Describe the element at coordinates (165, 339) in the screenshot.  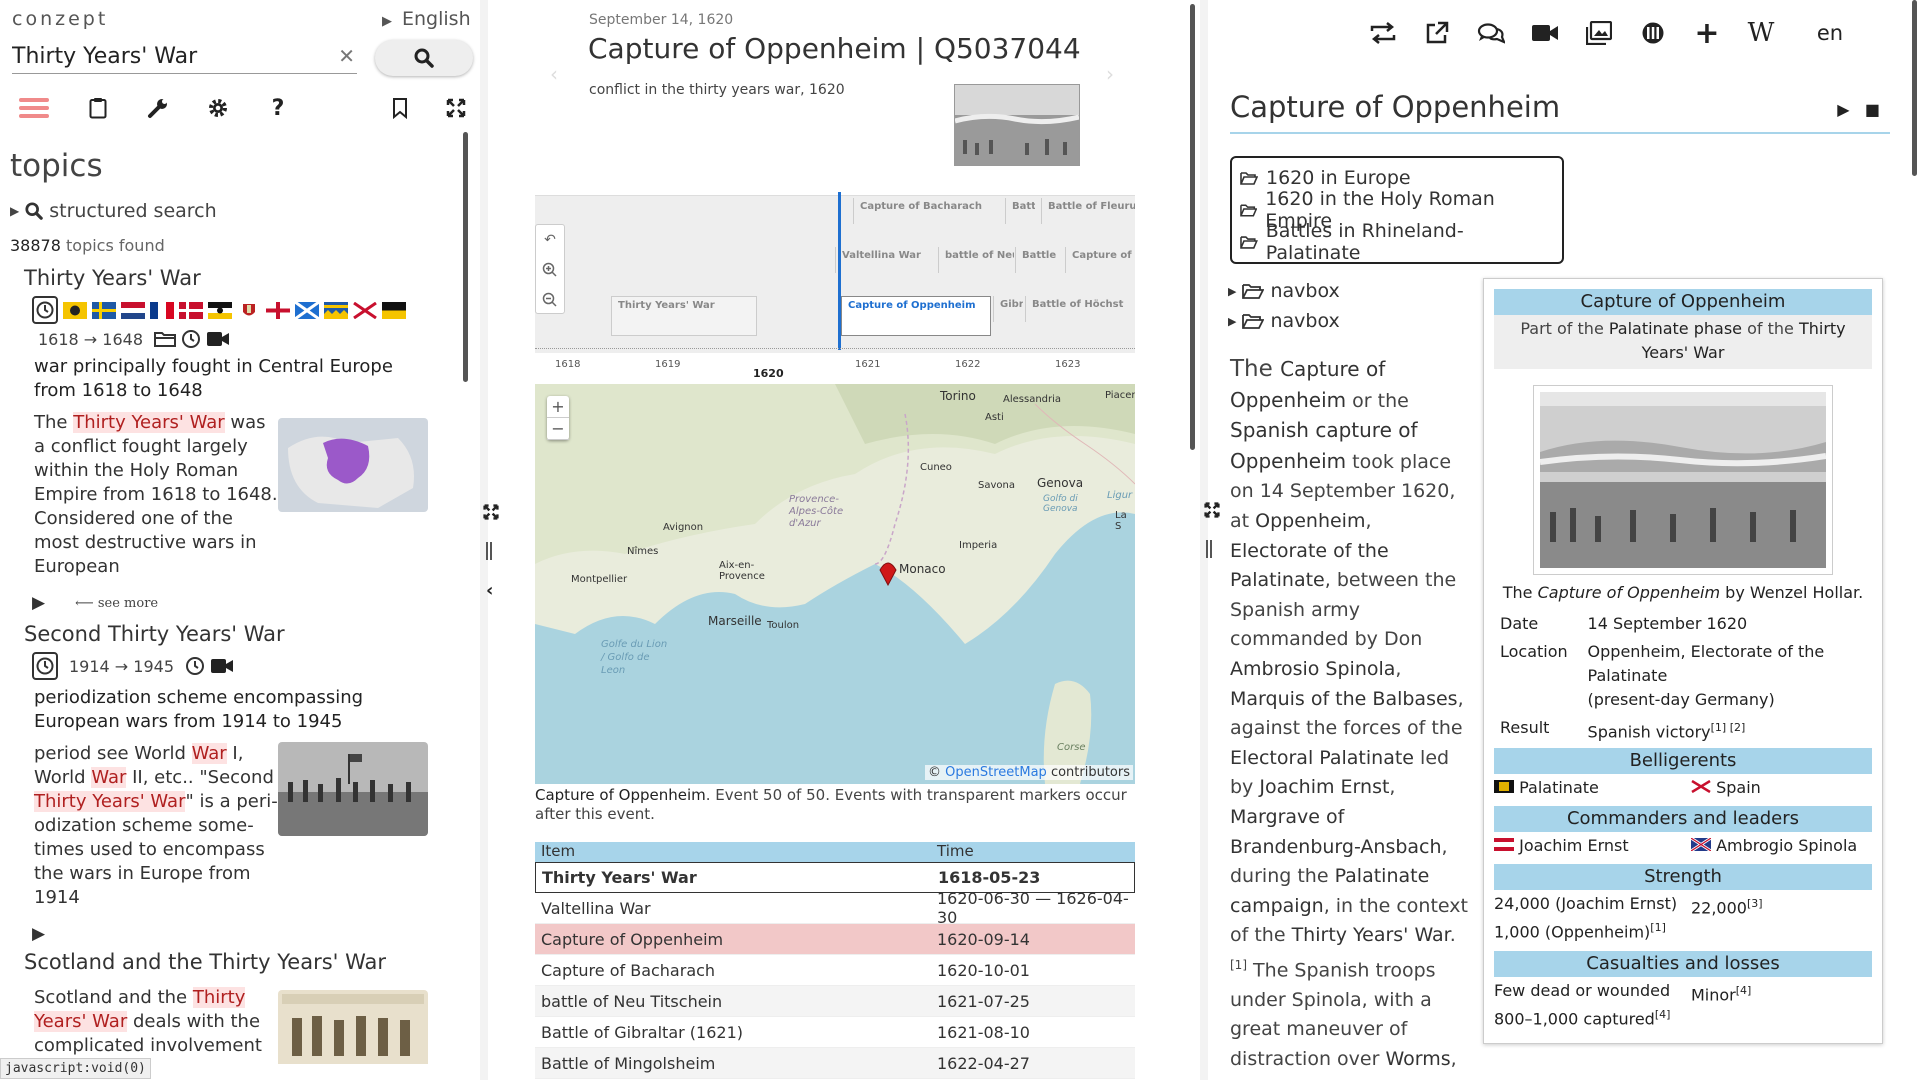
I see `folder-icon` at that location.